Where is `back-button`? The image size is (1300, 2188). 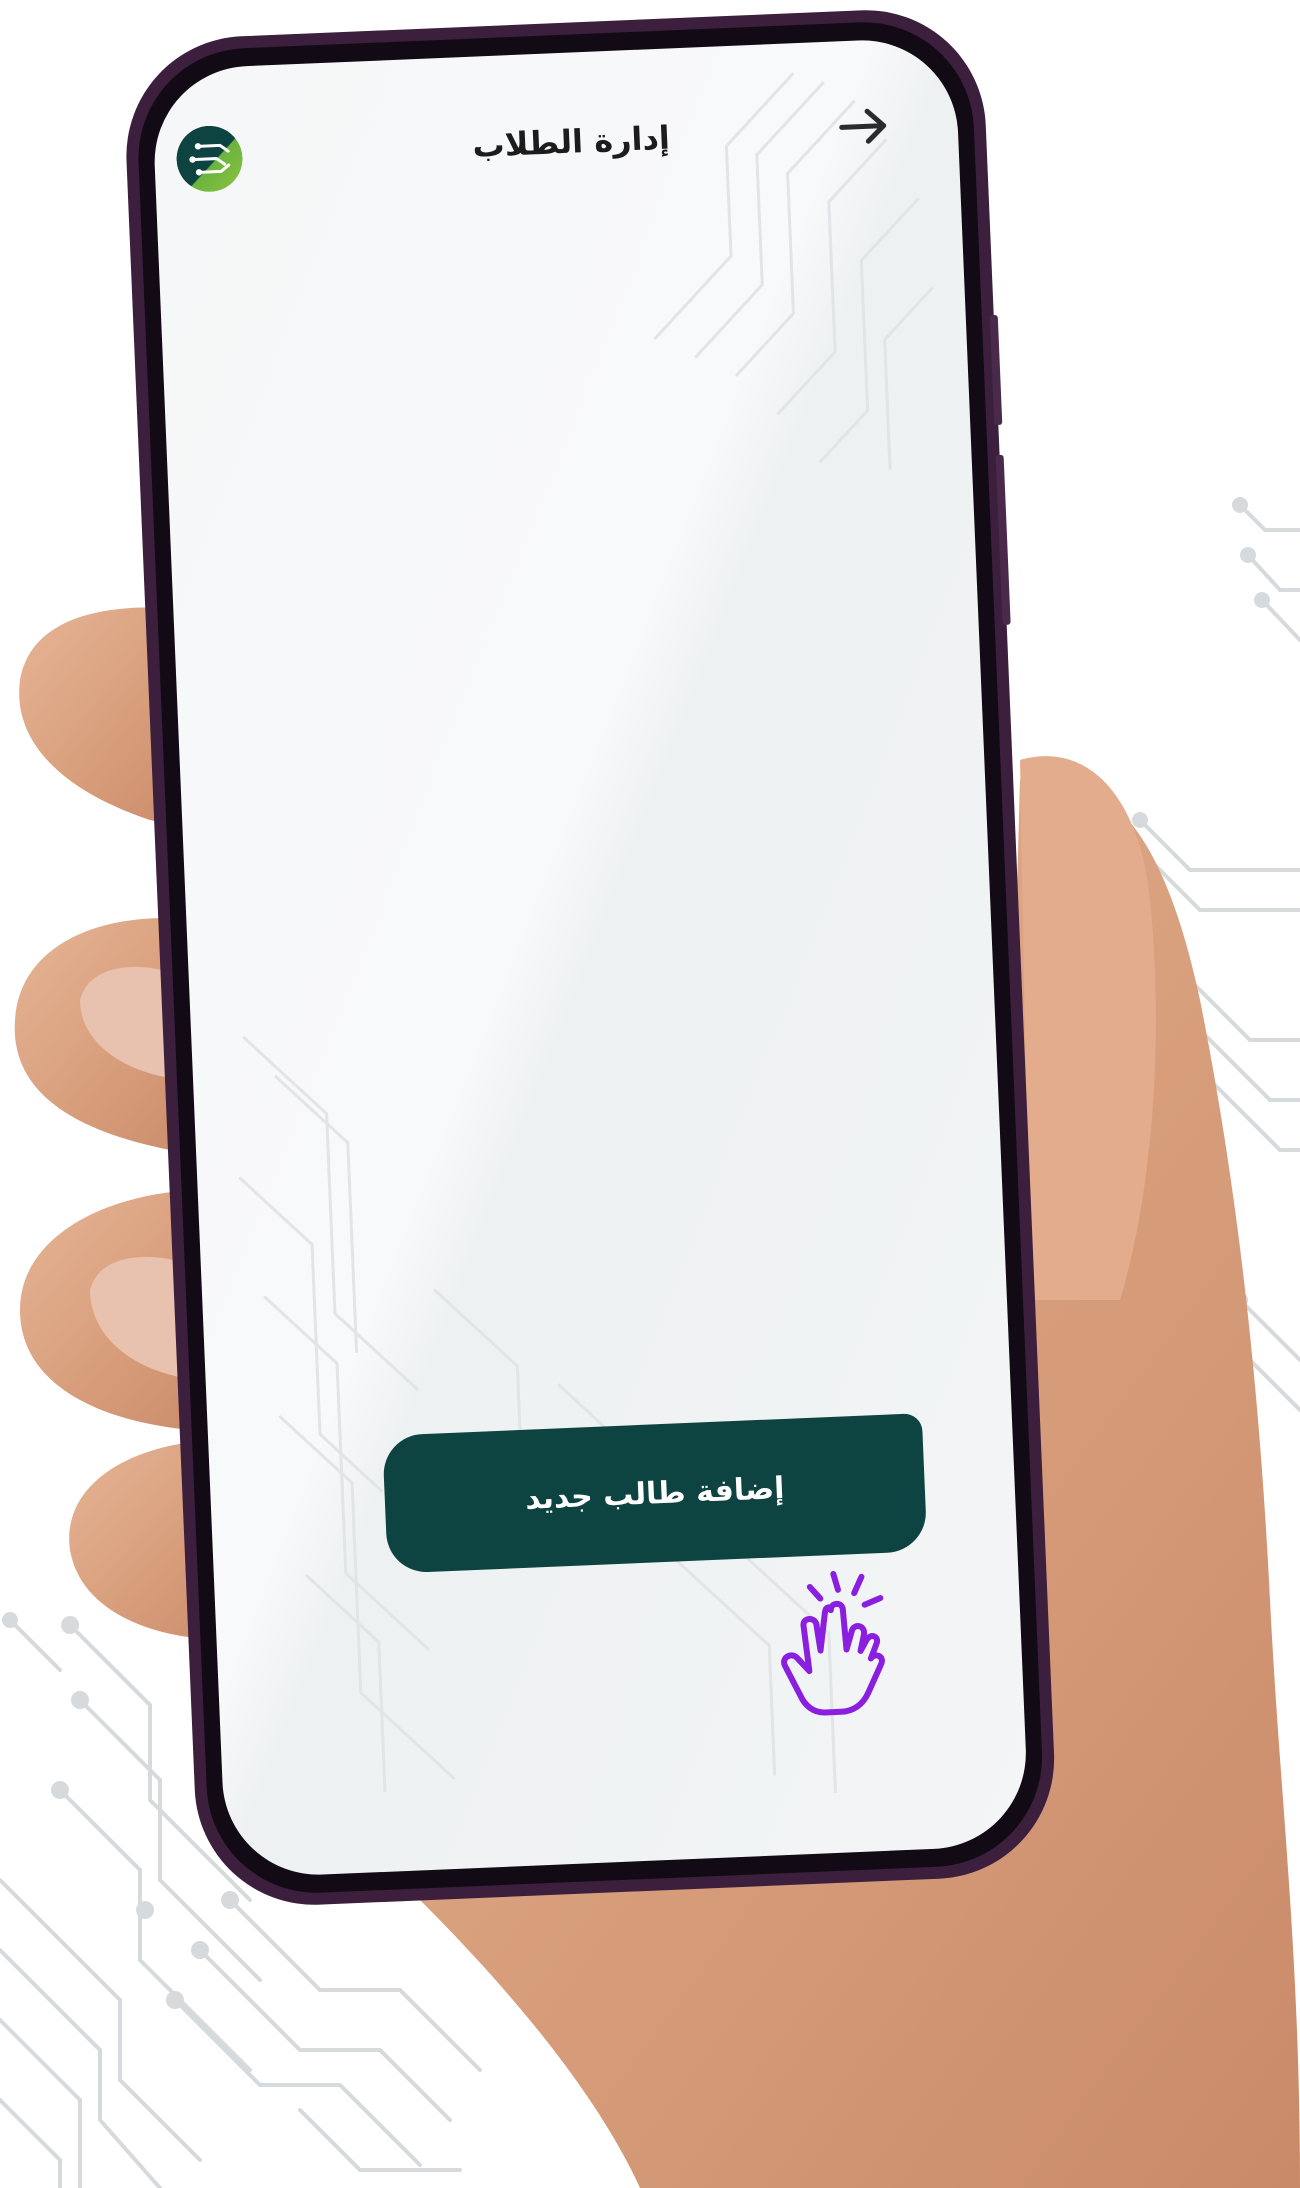
back-button is located at coordinates (863, 126).